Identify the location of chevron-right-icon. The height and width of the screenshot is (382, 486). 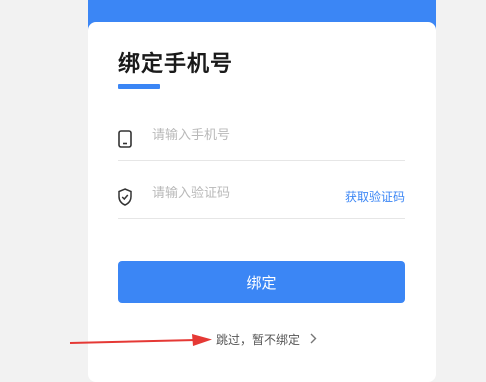
(313, 340).